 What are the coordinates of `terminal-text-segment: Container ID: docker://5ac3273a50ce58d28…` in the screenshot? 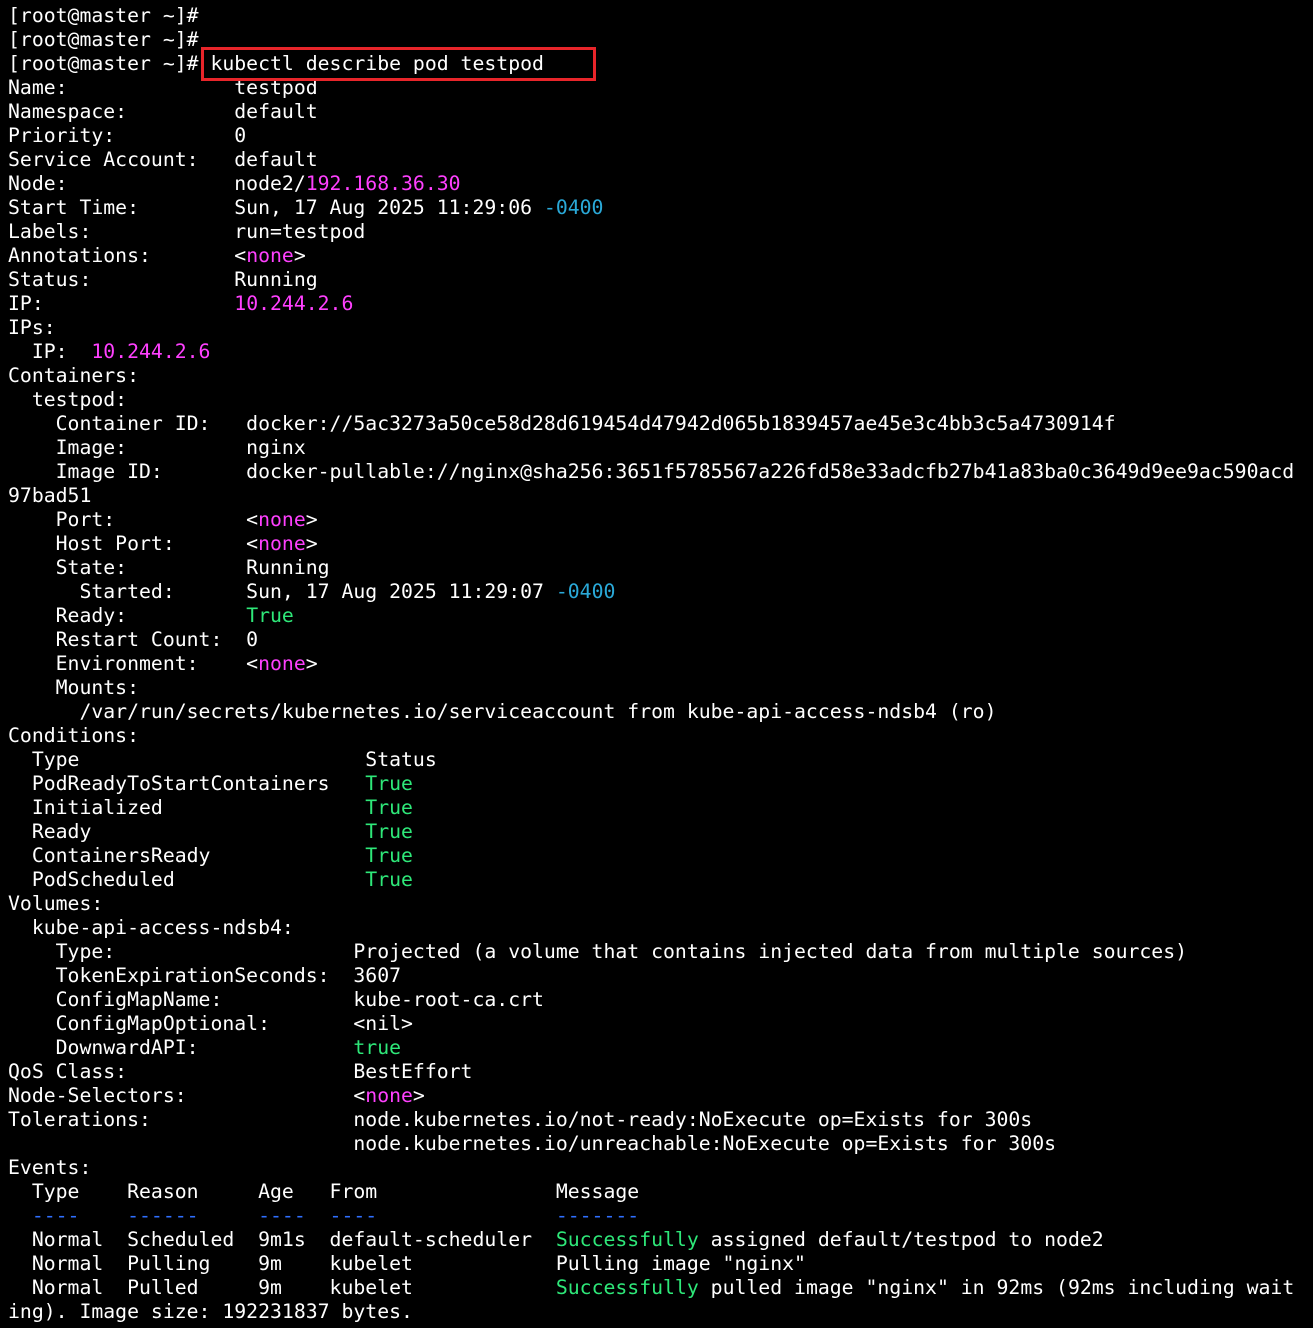 It's located at (562, 423).